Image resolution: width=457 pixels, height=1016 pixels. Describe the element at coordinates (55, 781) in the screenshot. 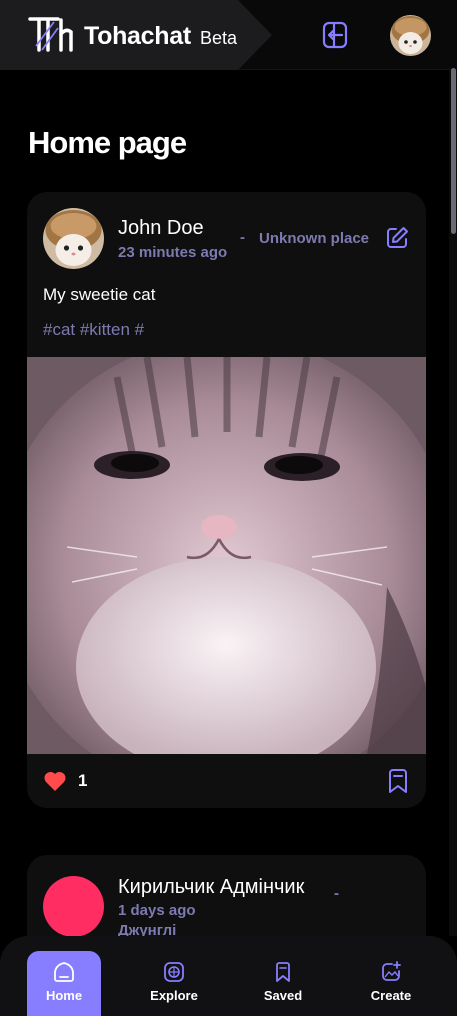

I see `heart-icon` at that location.